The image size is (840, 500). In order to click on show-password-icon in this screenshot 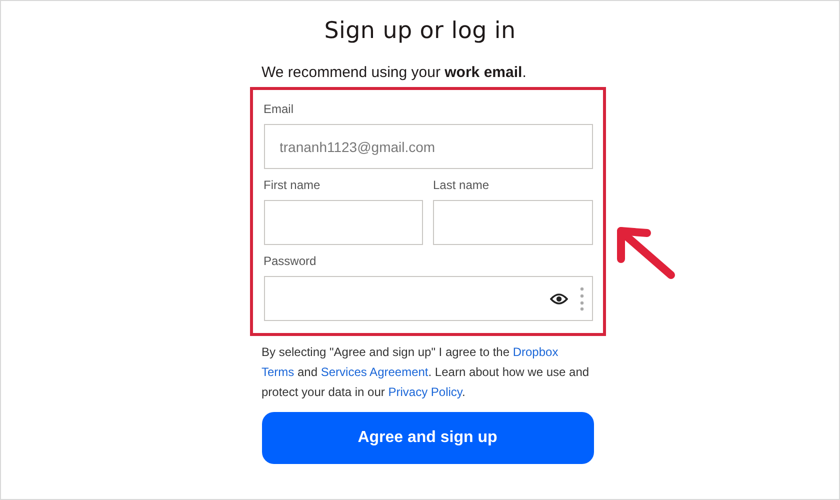, I will do `click(559, 298)`.